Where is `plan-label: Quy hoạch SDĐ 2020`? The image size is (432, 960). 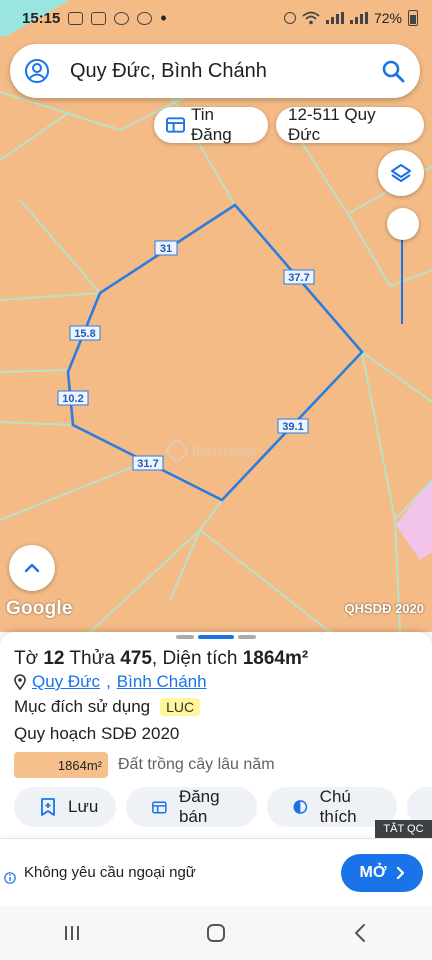 plan-label: Quy hoạch SDĐ 2020 is located at coordinates (97, 733).